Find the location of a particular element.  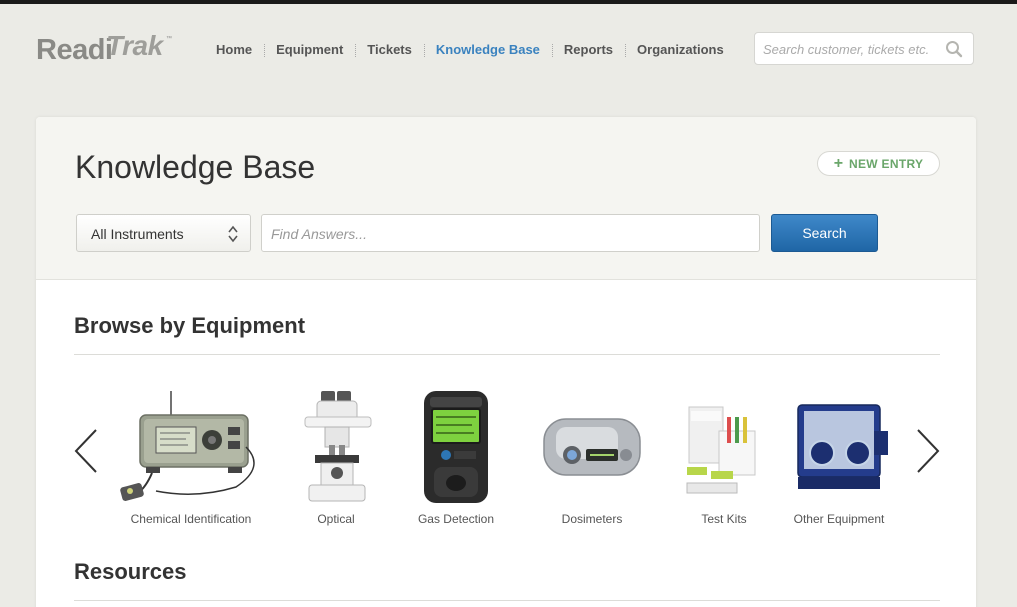

equipment-label: Other Equipment is located at coordinates (839, 519).